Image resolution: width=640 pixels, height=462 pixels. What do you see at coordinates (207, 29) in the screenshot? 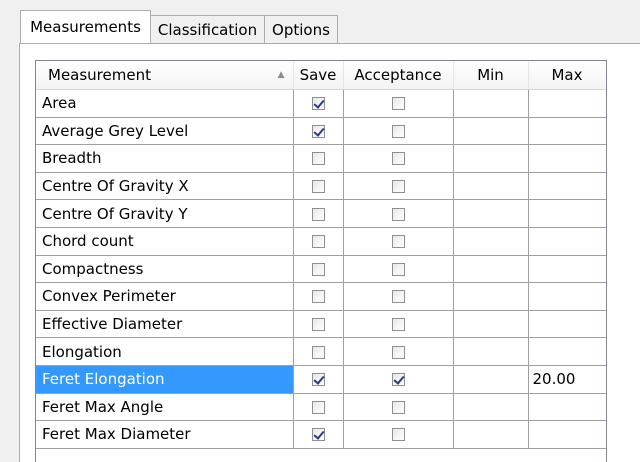
I see `tab-classification: Classification` at bounding box center [207, 29].